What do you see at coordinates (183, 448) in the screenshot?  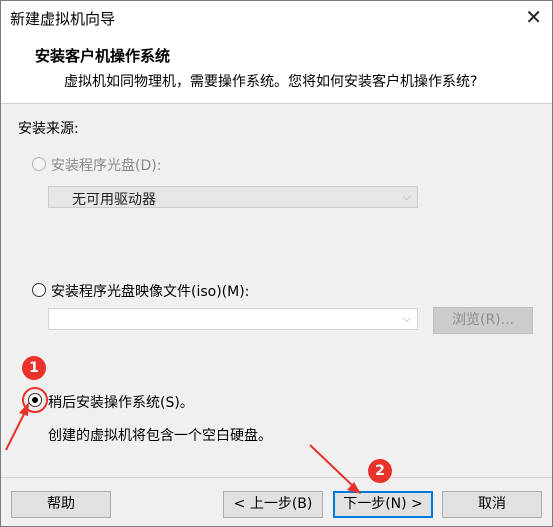 I see `annotation-arrows` at bounding box center [183, 448].